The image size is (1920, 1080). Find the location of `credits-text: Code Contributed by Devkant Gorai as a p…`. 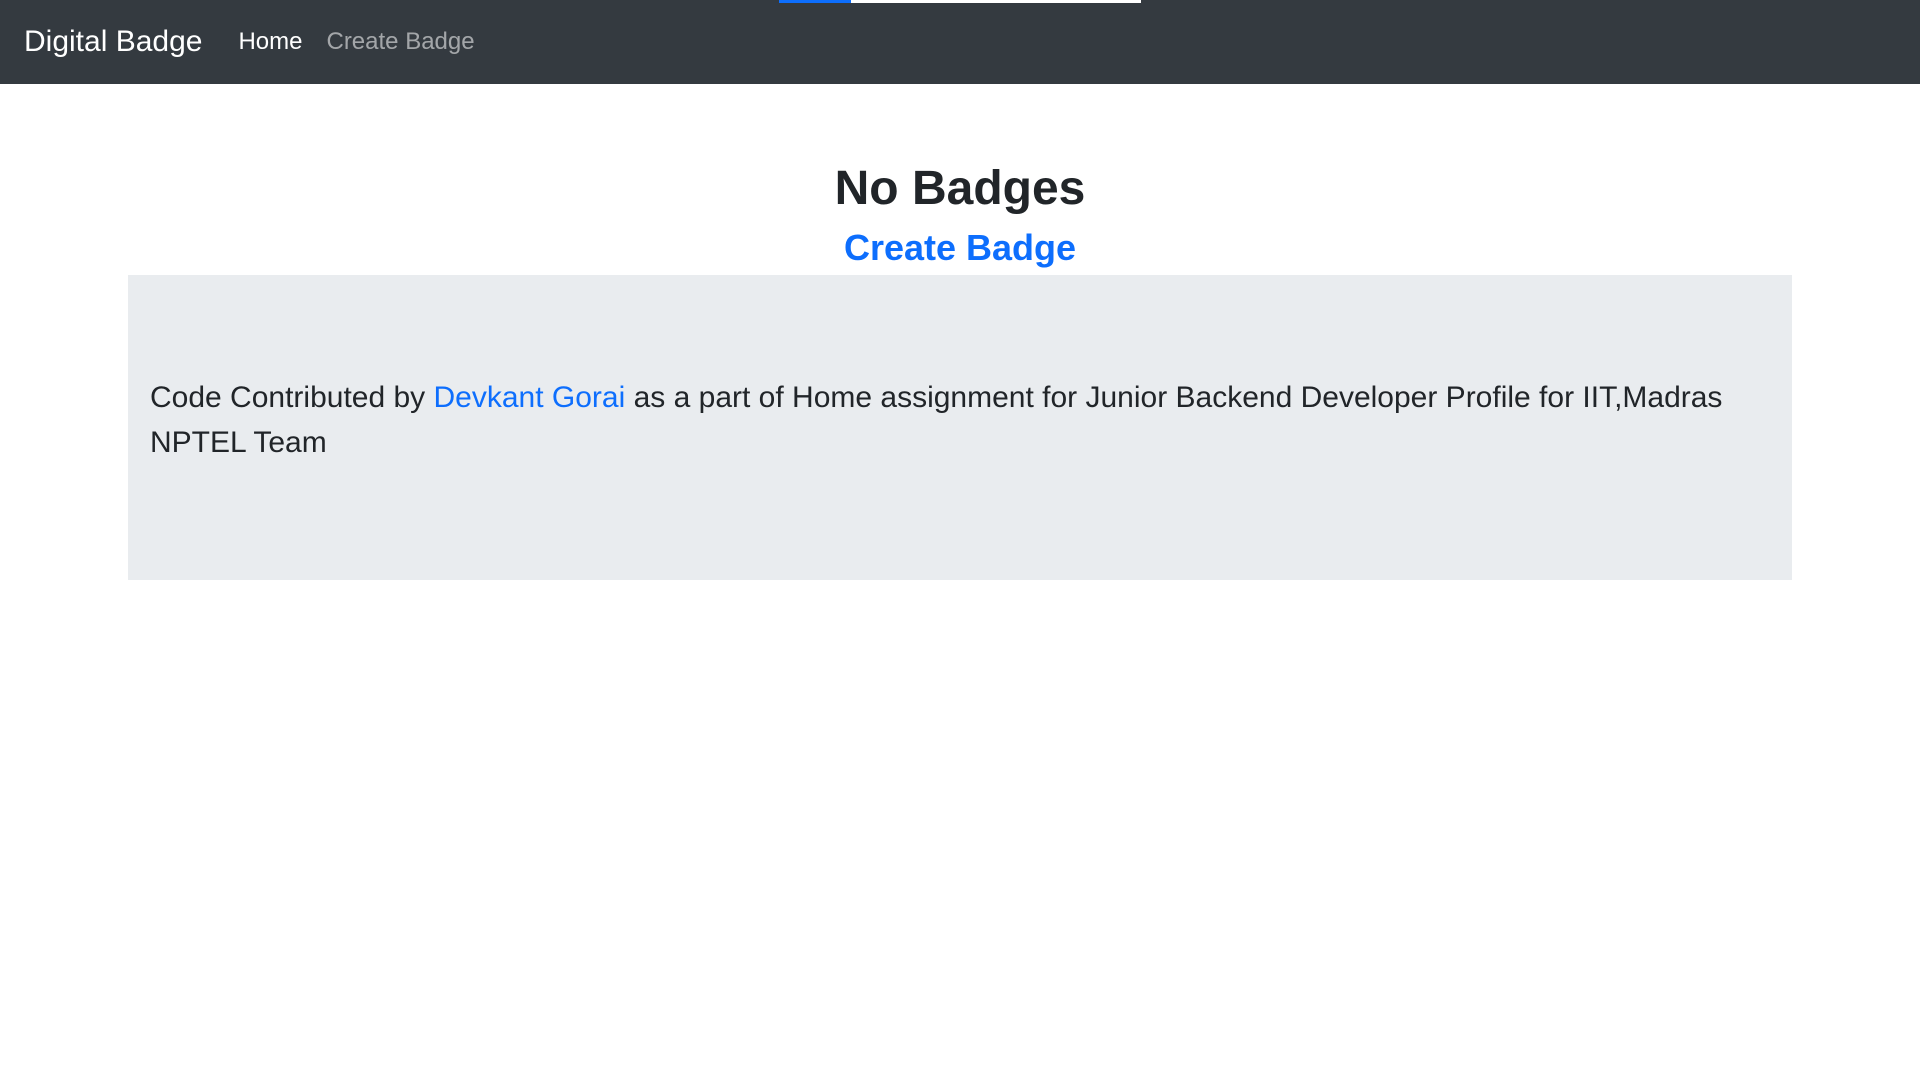

credits-text: Code Contributed by Devkant Gorai as a p… is located at coordinates (960, 420).